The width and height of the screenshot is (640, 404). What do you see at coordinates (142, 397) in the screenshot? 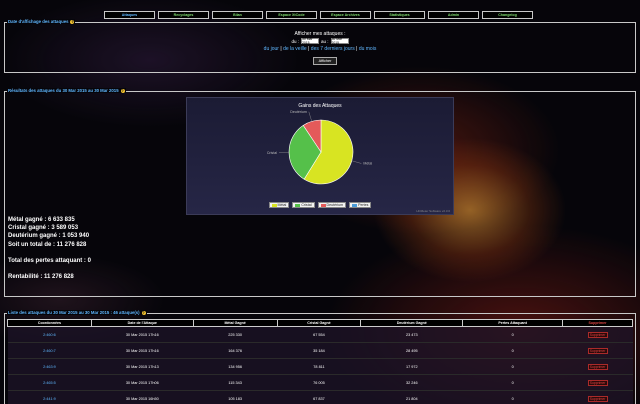
I see `attack-date: 30 Mar 2015 16h50` at bounding box center [142, 397].